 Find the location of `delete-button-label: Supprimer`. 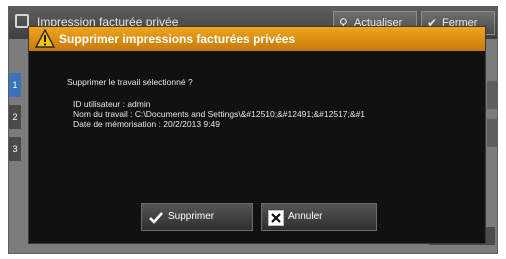

delete-button-label: Supprimer is located at coordinates (191, 216).